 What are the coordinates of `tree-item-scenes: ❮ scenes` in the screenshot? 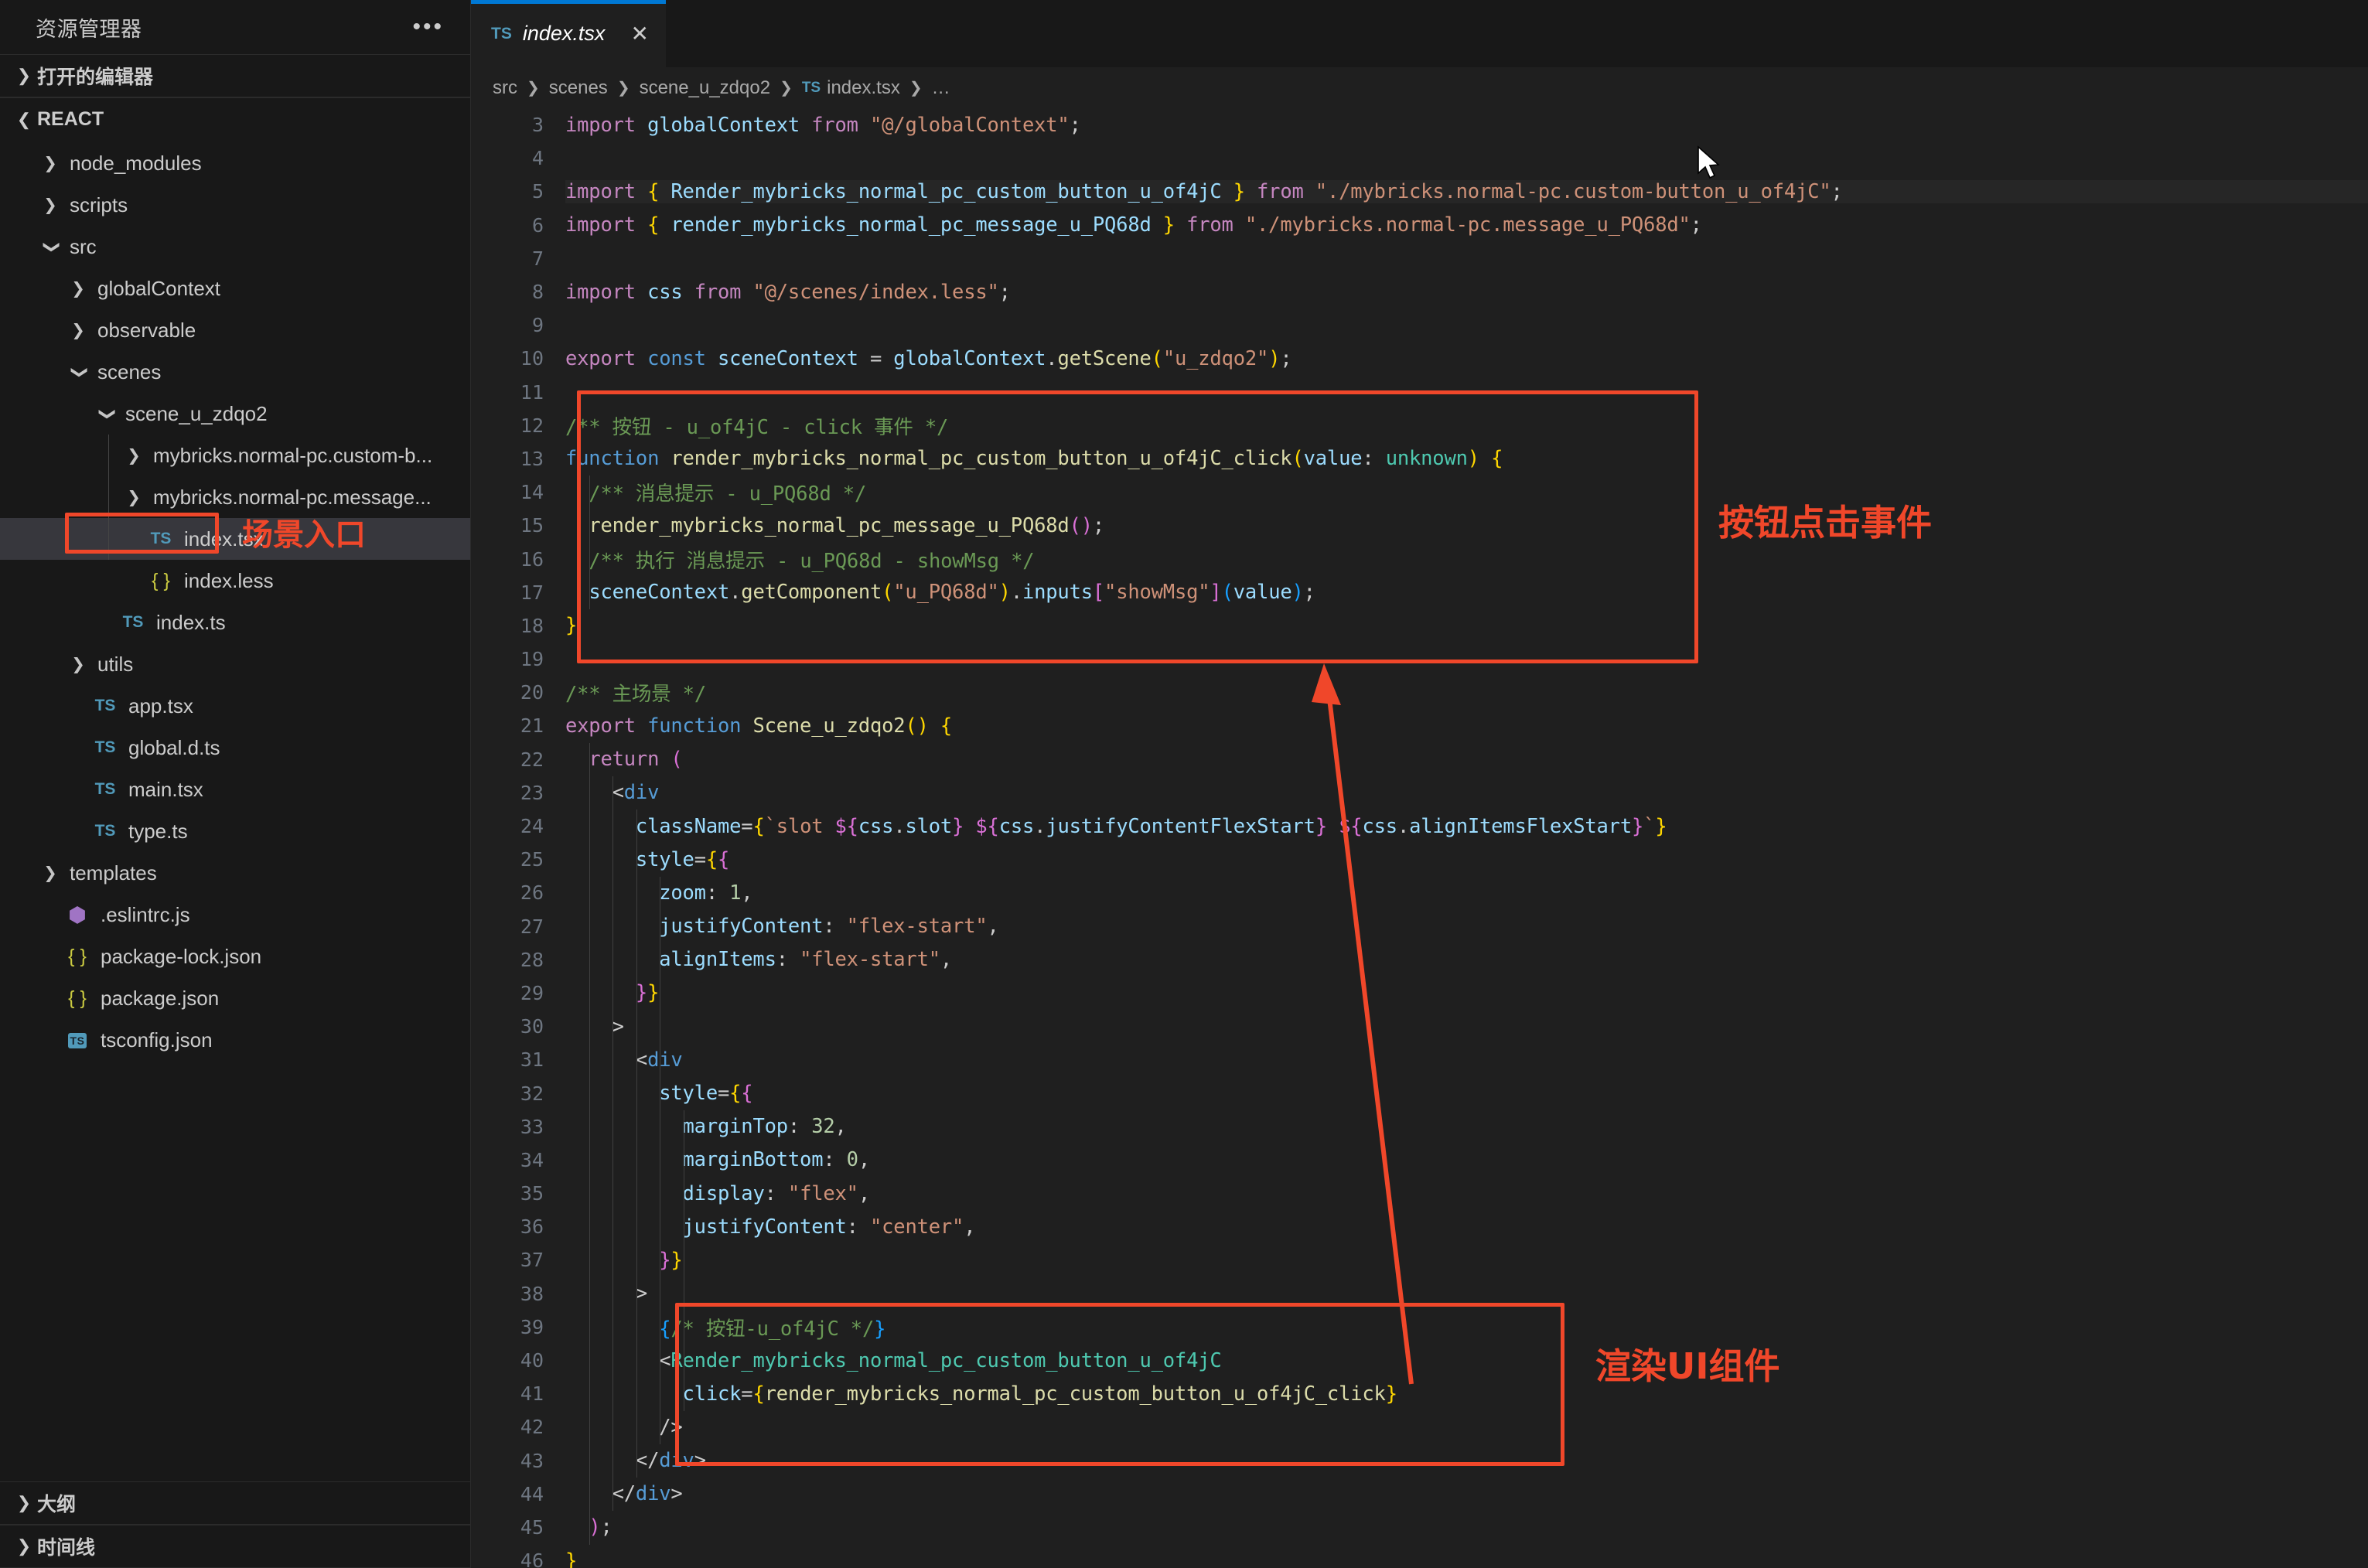 It's located at (235, 372).